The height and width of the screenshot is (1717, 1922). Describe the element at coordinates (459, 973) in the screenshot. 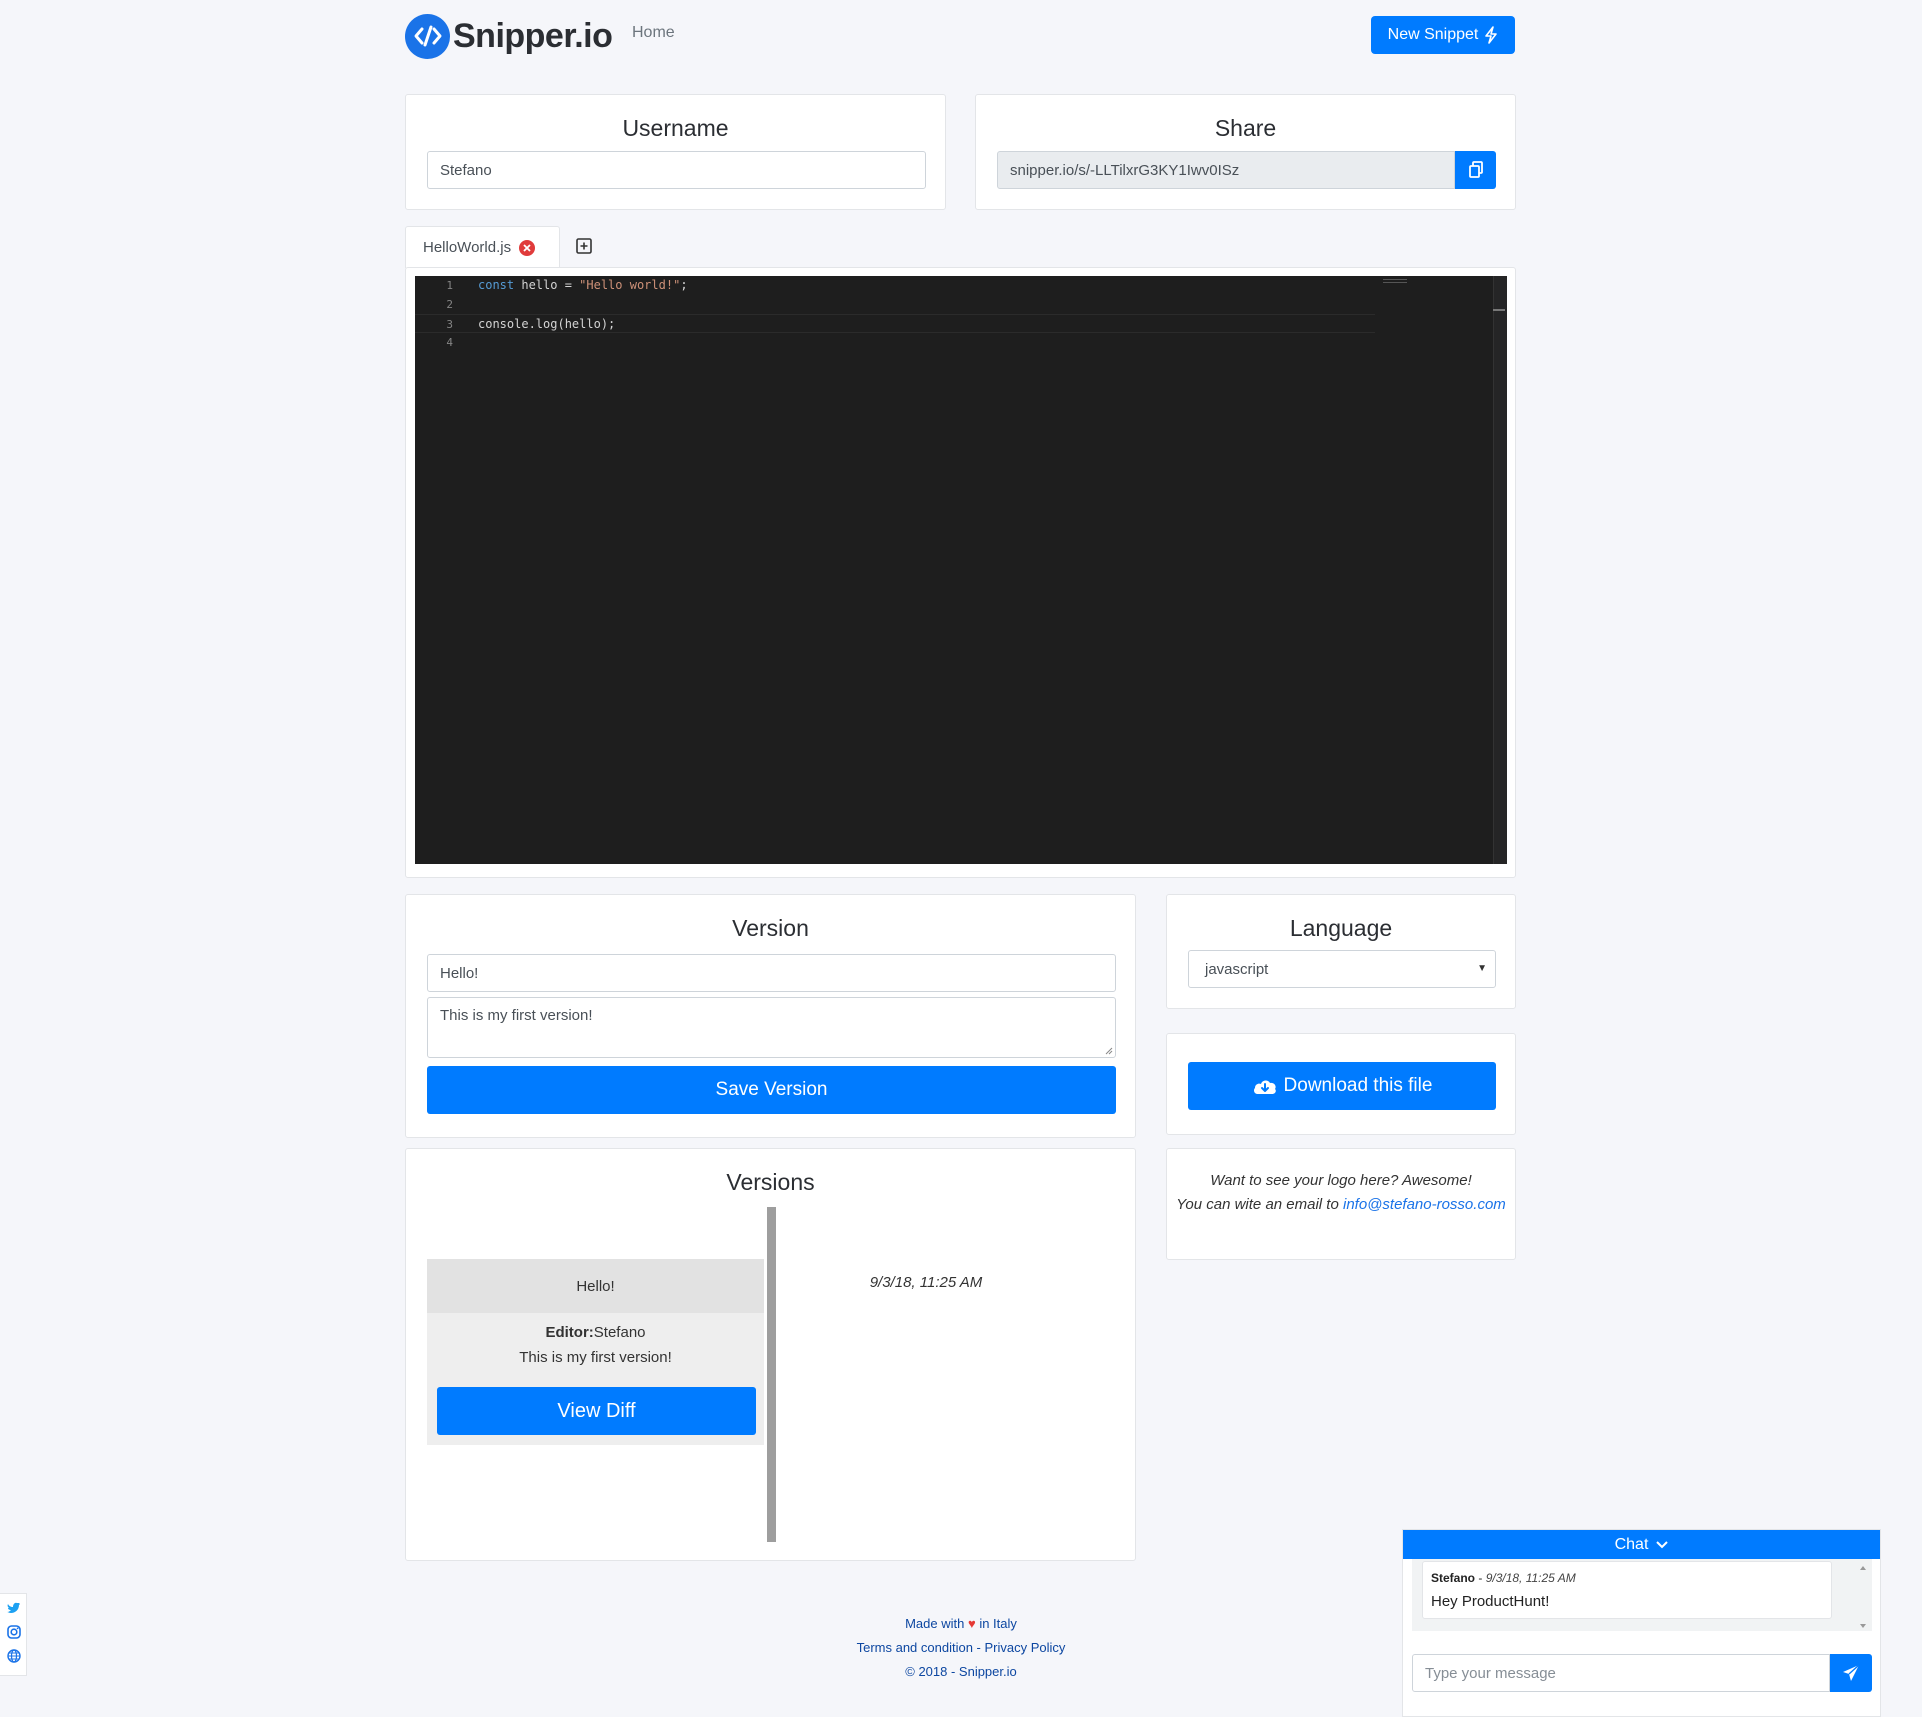

I see `version-name-value: Hello!` at that location.